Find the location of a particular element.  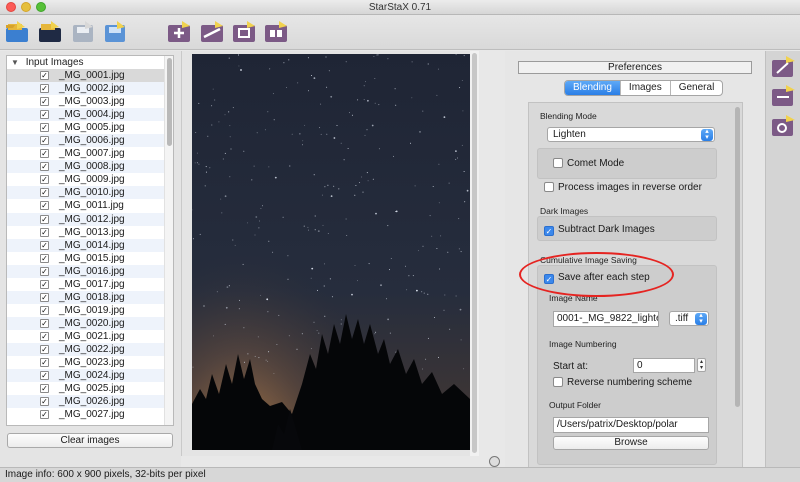

file-row: ✓ _MG_0002.jpg is located at coordinates (86, 89).